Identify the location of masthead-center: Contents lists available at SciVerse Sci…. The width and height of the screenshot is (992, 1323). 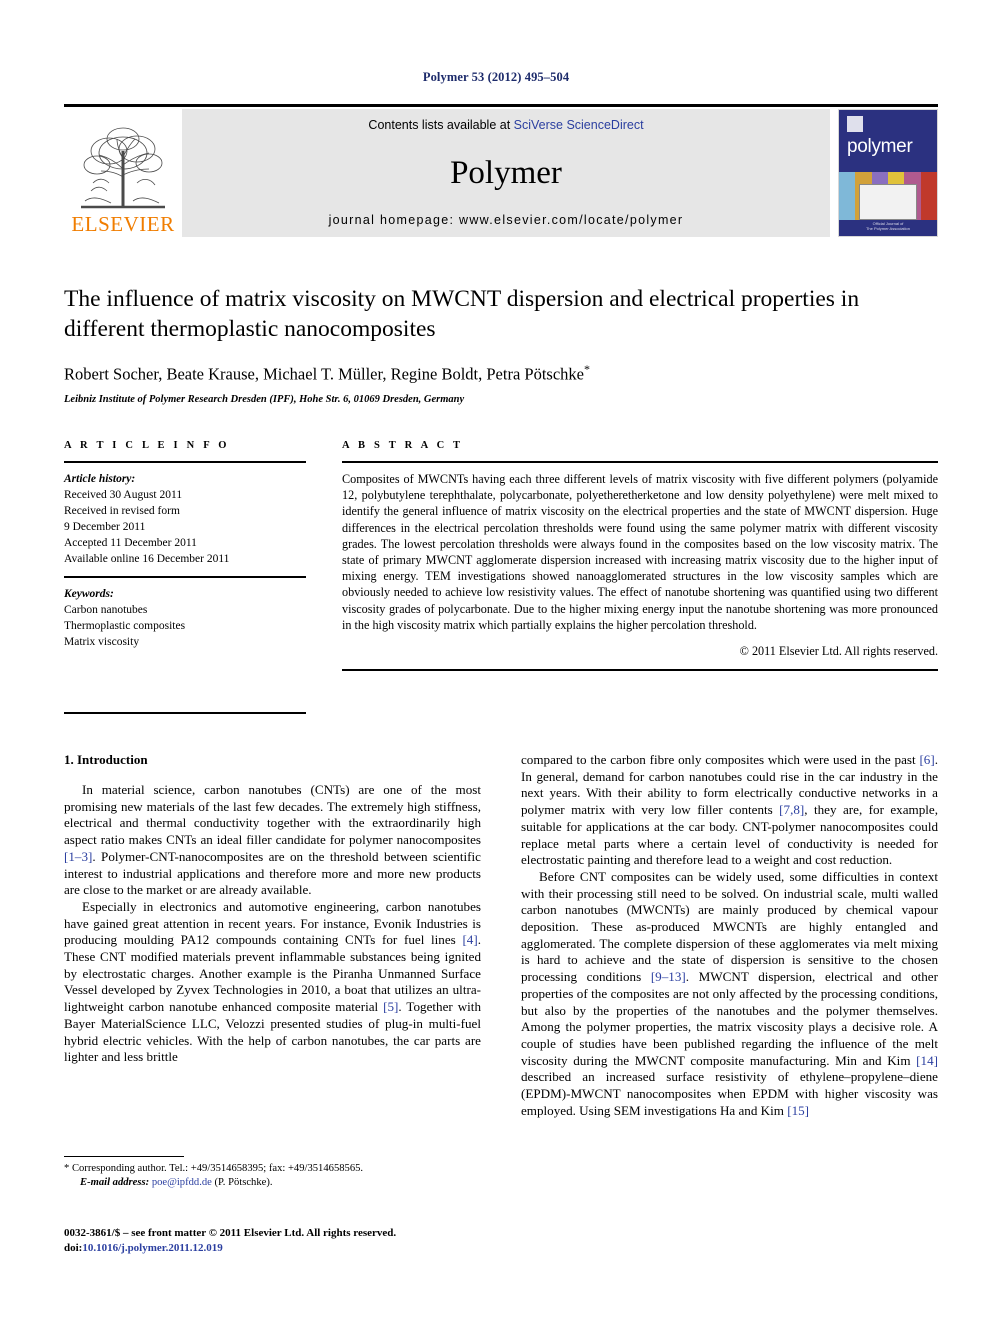
(506, 173).